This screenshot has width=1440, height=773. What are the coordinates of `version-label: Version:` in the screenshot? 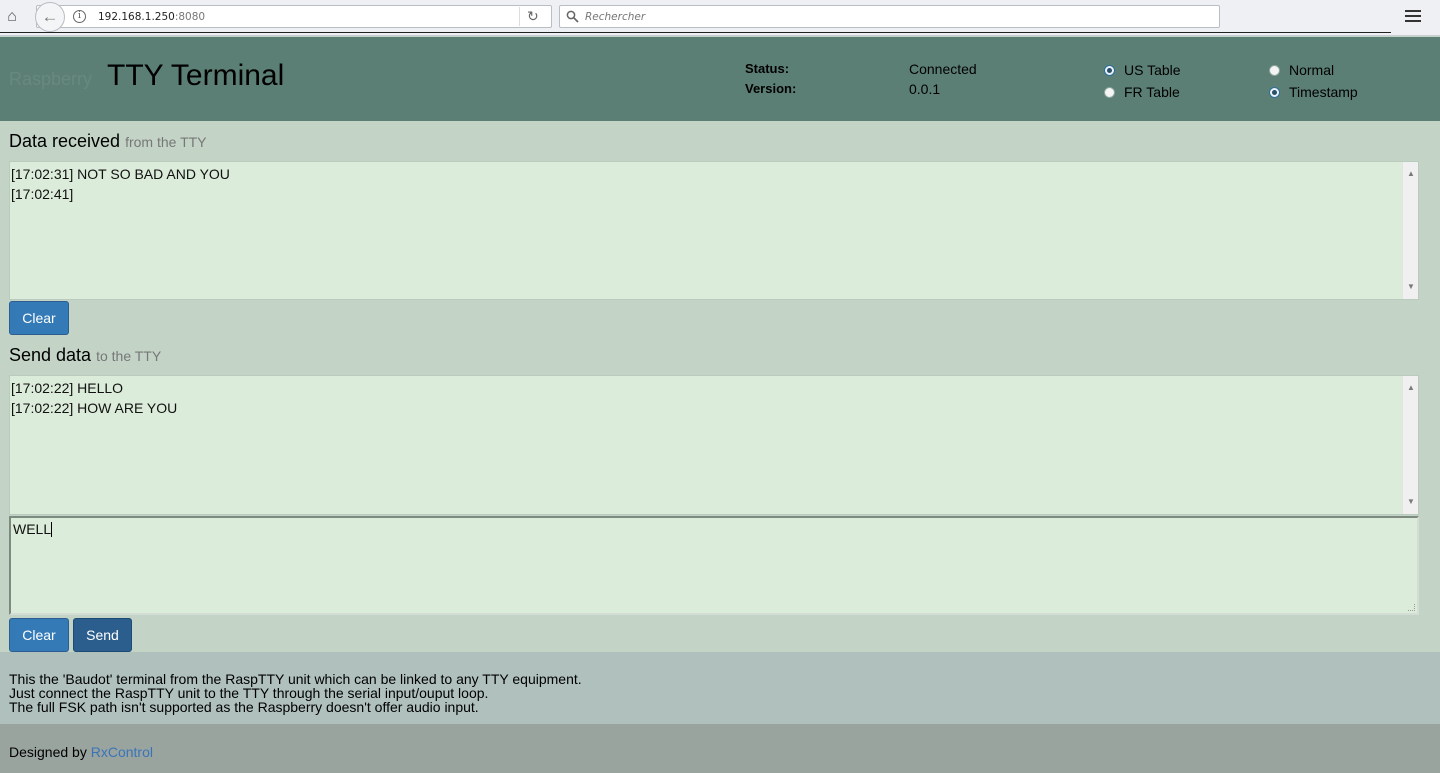 It's located at (771, 88).